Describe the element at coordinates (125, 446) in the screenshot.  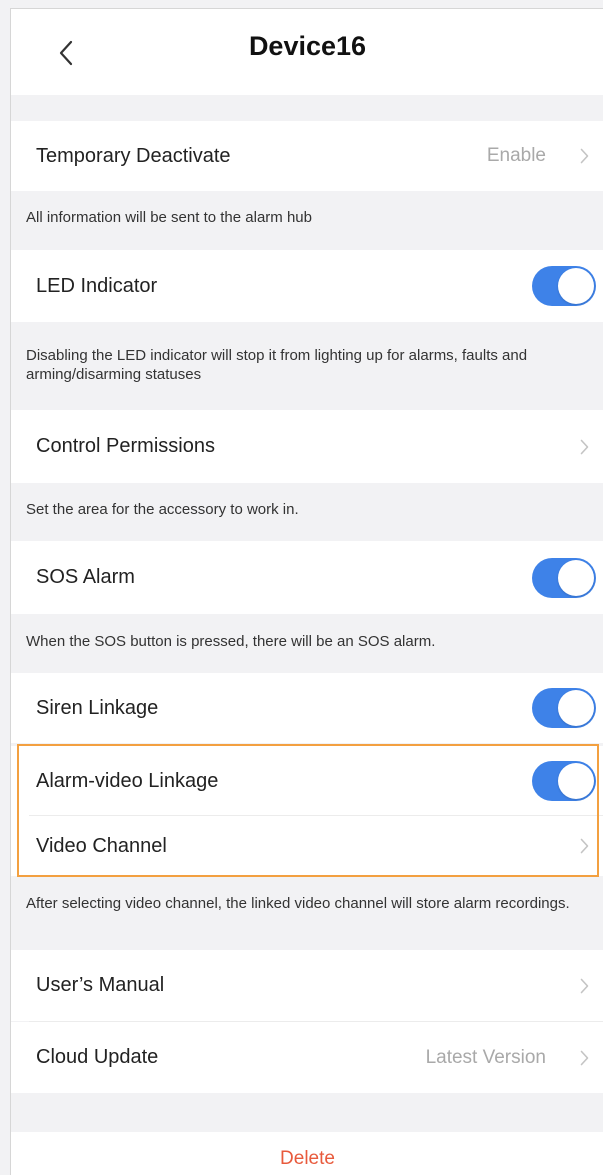
I see `control-permissions-label: Control Permissions` at that location.